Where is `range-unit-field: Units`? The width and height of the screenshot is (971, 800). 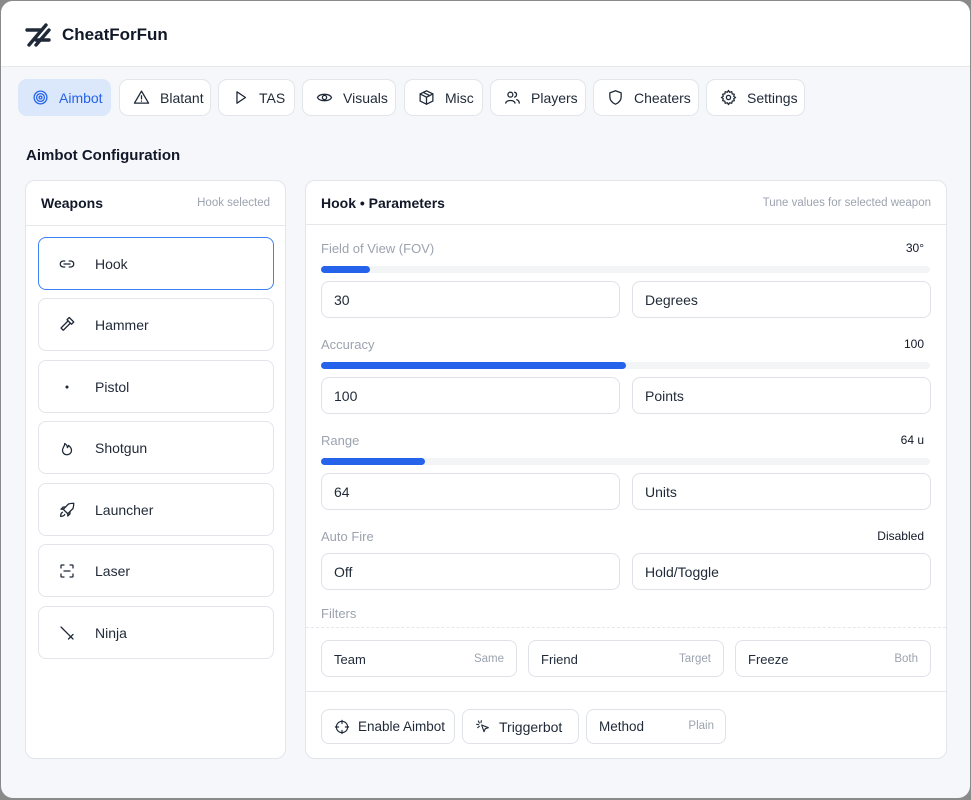 range-unit-field: Units is located at coordinates (781, 491).